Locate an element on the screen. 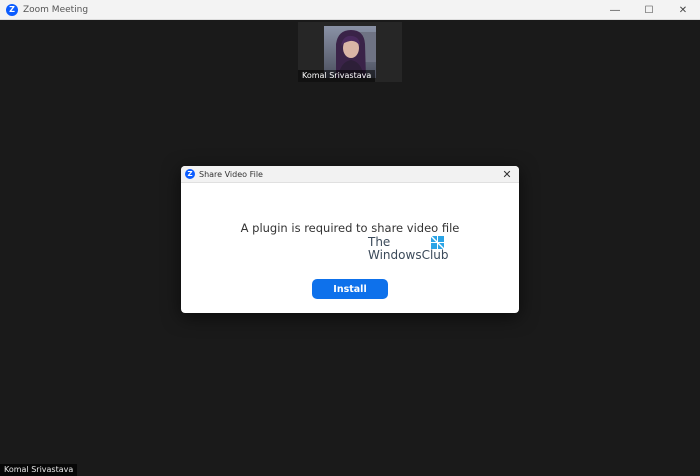 This screenshot has width=700, height=476. window-titlebar: Z Zoom Meeting — ☐ ✕ is located at coordinates (350, 10).